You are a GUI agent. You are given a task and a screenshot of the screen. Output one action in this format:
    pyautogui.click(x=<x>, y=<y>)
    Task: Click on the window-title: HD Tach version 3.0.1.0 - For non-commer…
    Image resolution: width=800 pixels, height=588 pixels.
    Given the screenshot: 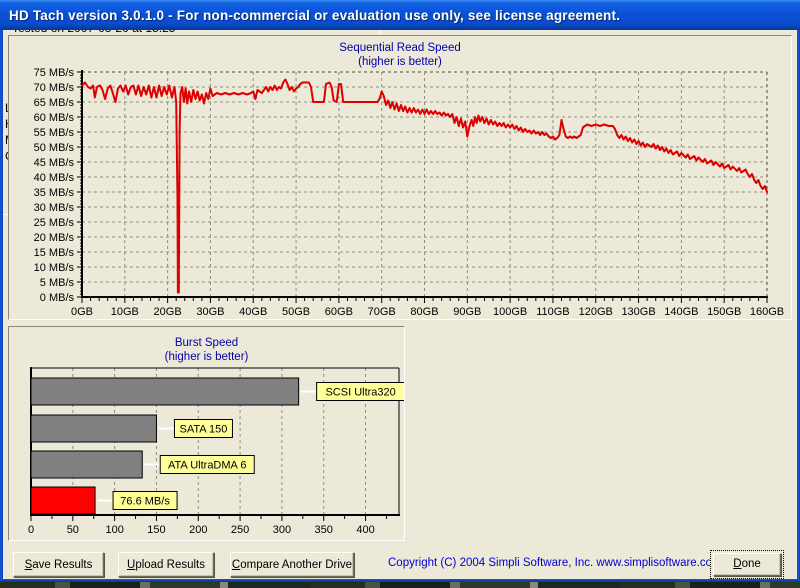 What is the action you would take?
    pyautogui.click(x=315, y=15)
    